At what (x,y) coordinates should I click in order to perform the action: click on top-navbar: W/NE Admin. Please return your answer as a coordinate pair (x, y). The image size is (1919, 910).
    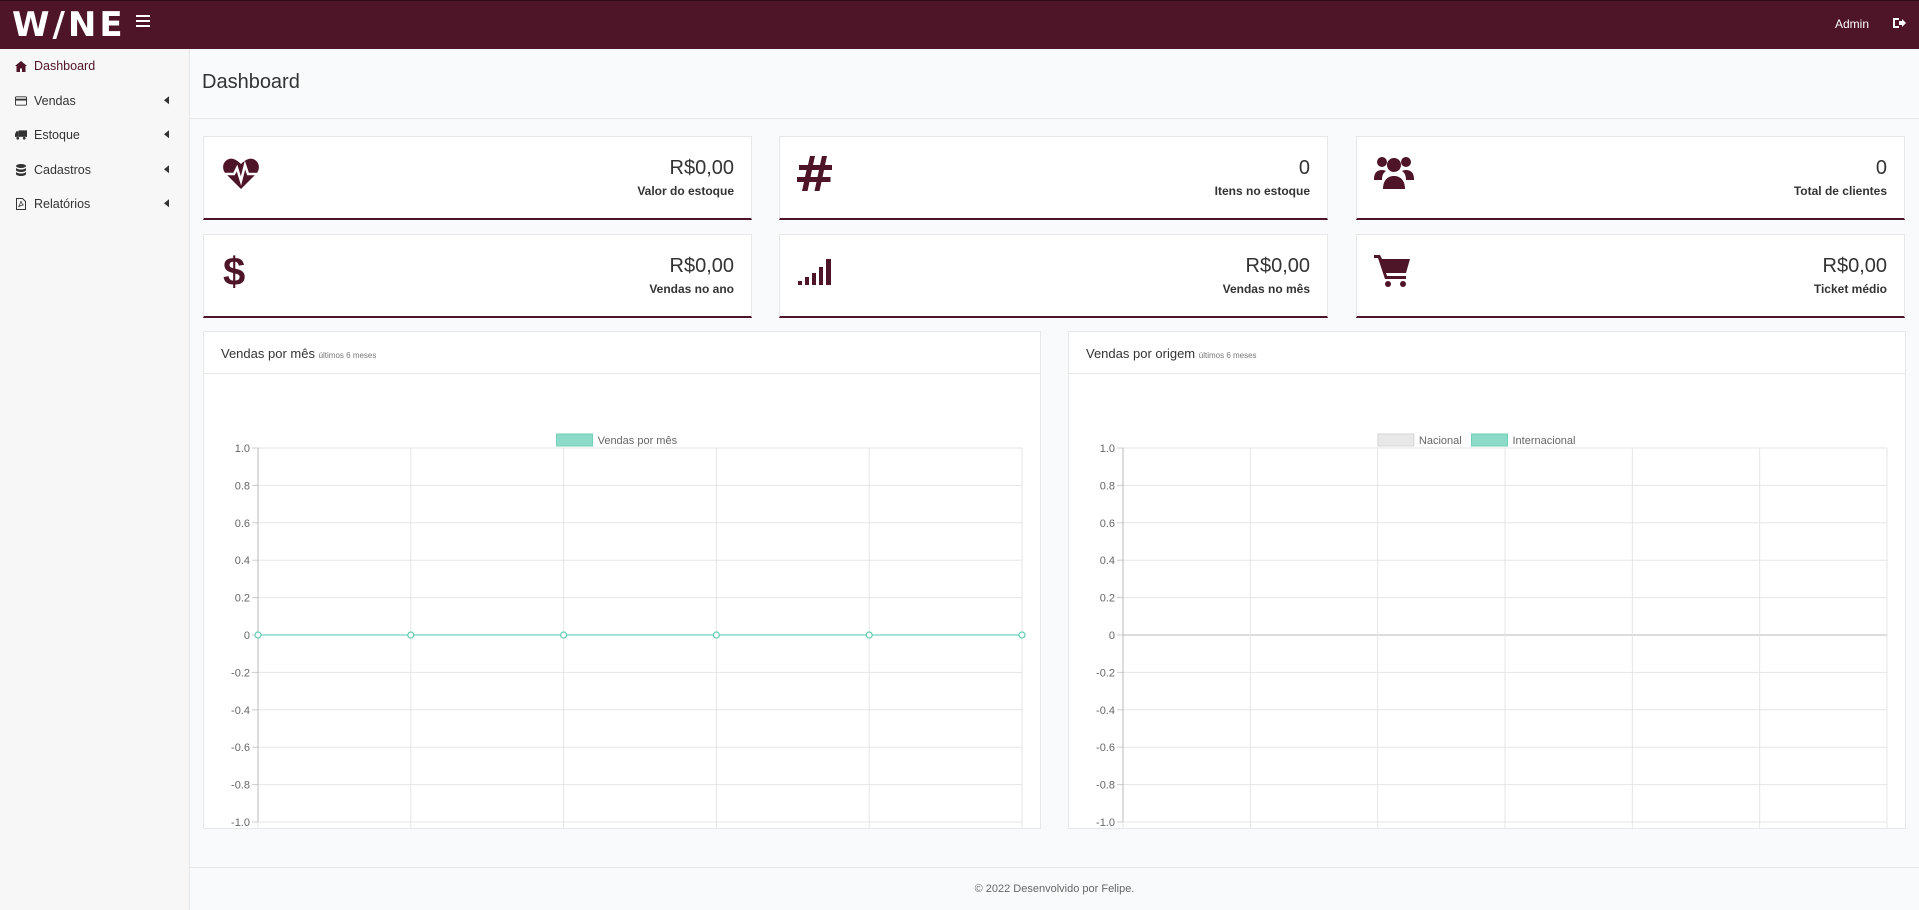
    Looking at the image, I should click on (959, 24).